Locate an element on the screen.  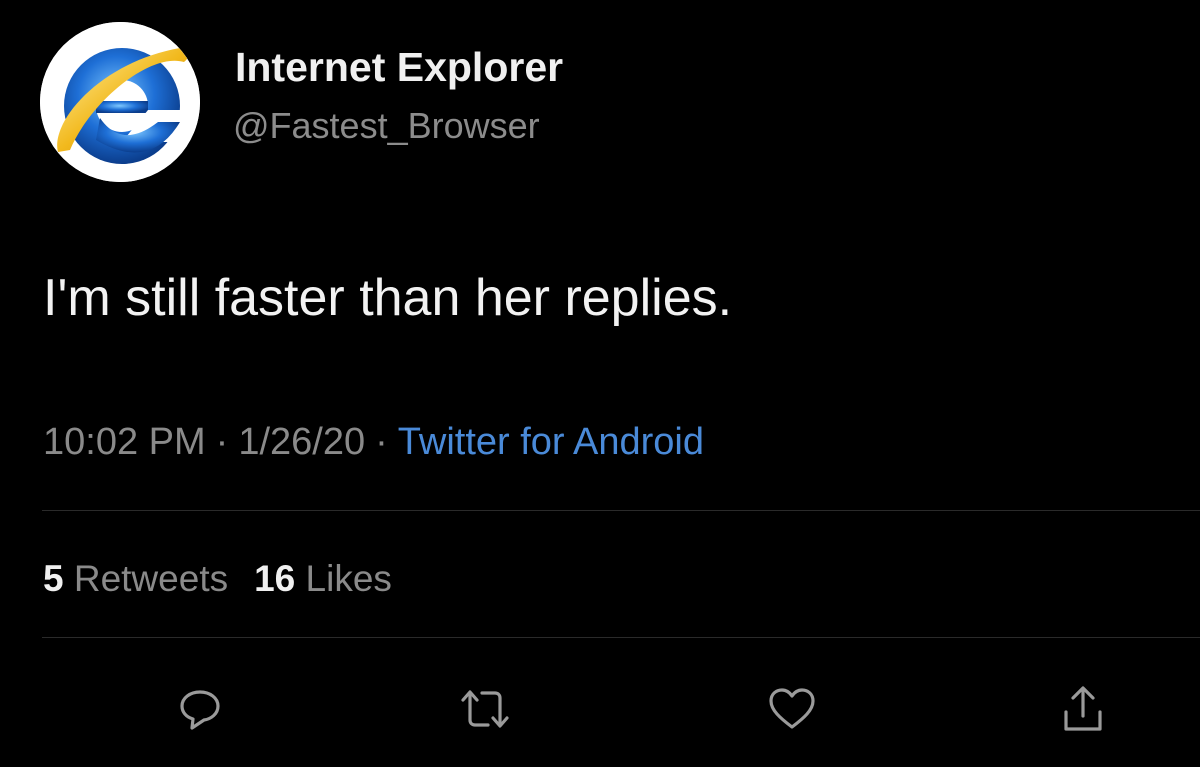
likes-count: 16 is located at coordinates (275, 578).